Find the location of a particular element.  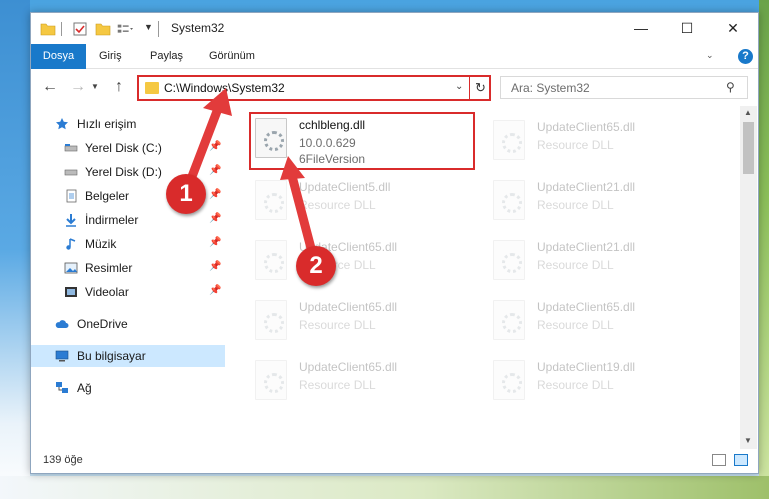

star-icon is located at coordinates (62, 124).